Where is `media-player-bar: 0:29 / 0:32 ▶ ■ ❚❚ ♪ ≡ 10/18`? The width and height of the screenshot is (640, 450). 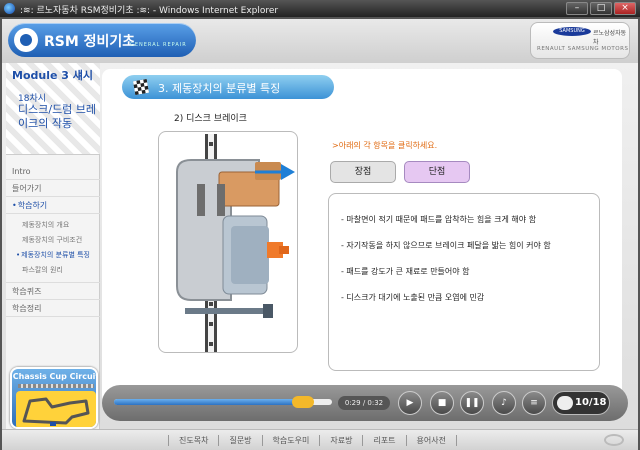
media-player-bar: 0:29 / 0:32 ▶ ■ ❚❚ ♪ ≡ 10/18 is located at coordinates (365, 403).